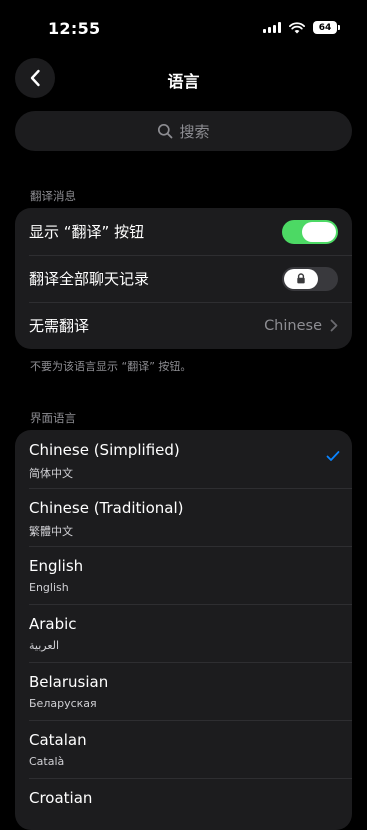 The width and height of the screenshot is (367, 830). I want to click on lock-icon, so click(301, 278).